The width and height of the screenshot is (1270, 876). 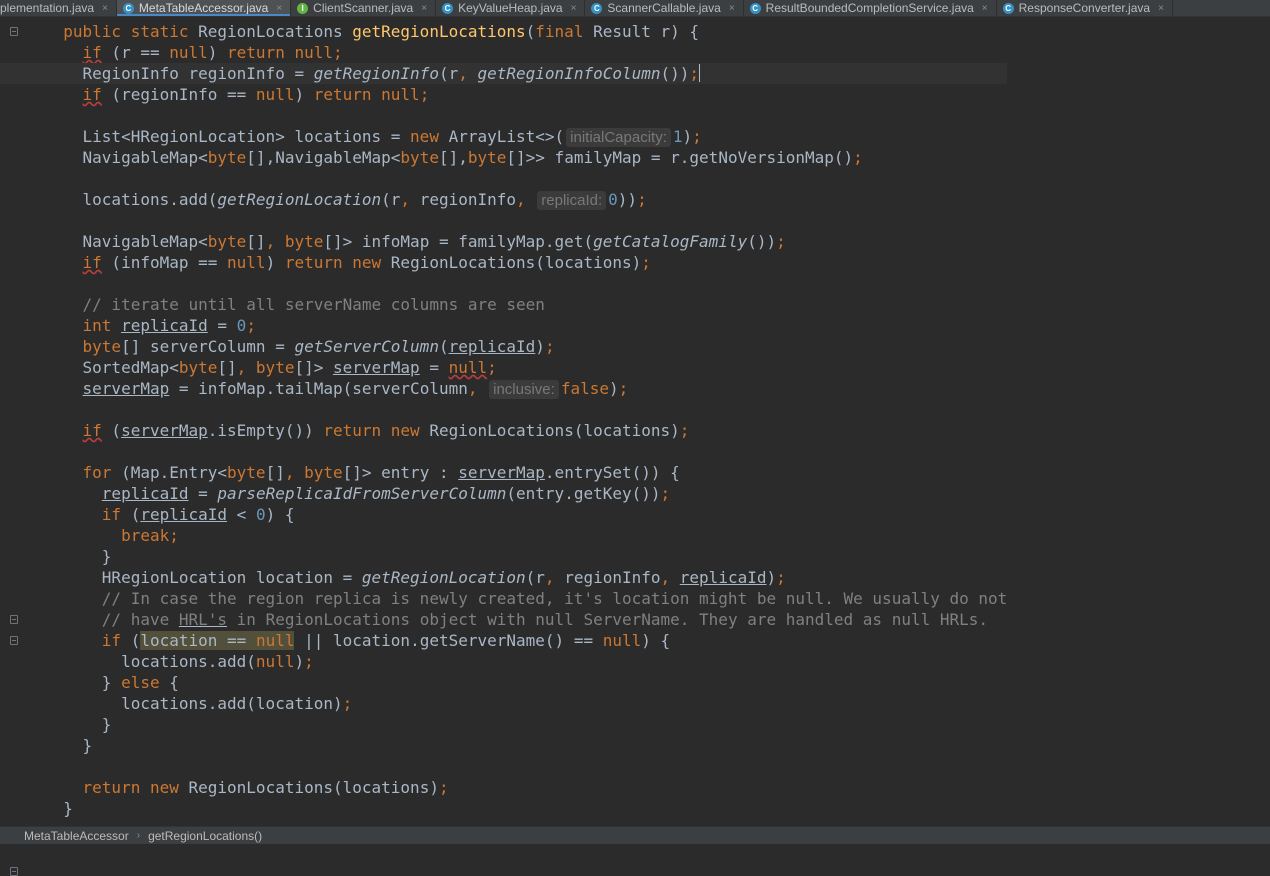 What do you see at coordinates (664, 8) in the screenshot?
I see `editor-tab-scannercallable: C ScannerCallable.java ×` at bounding box center [664, 8].